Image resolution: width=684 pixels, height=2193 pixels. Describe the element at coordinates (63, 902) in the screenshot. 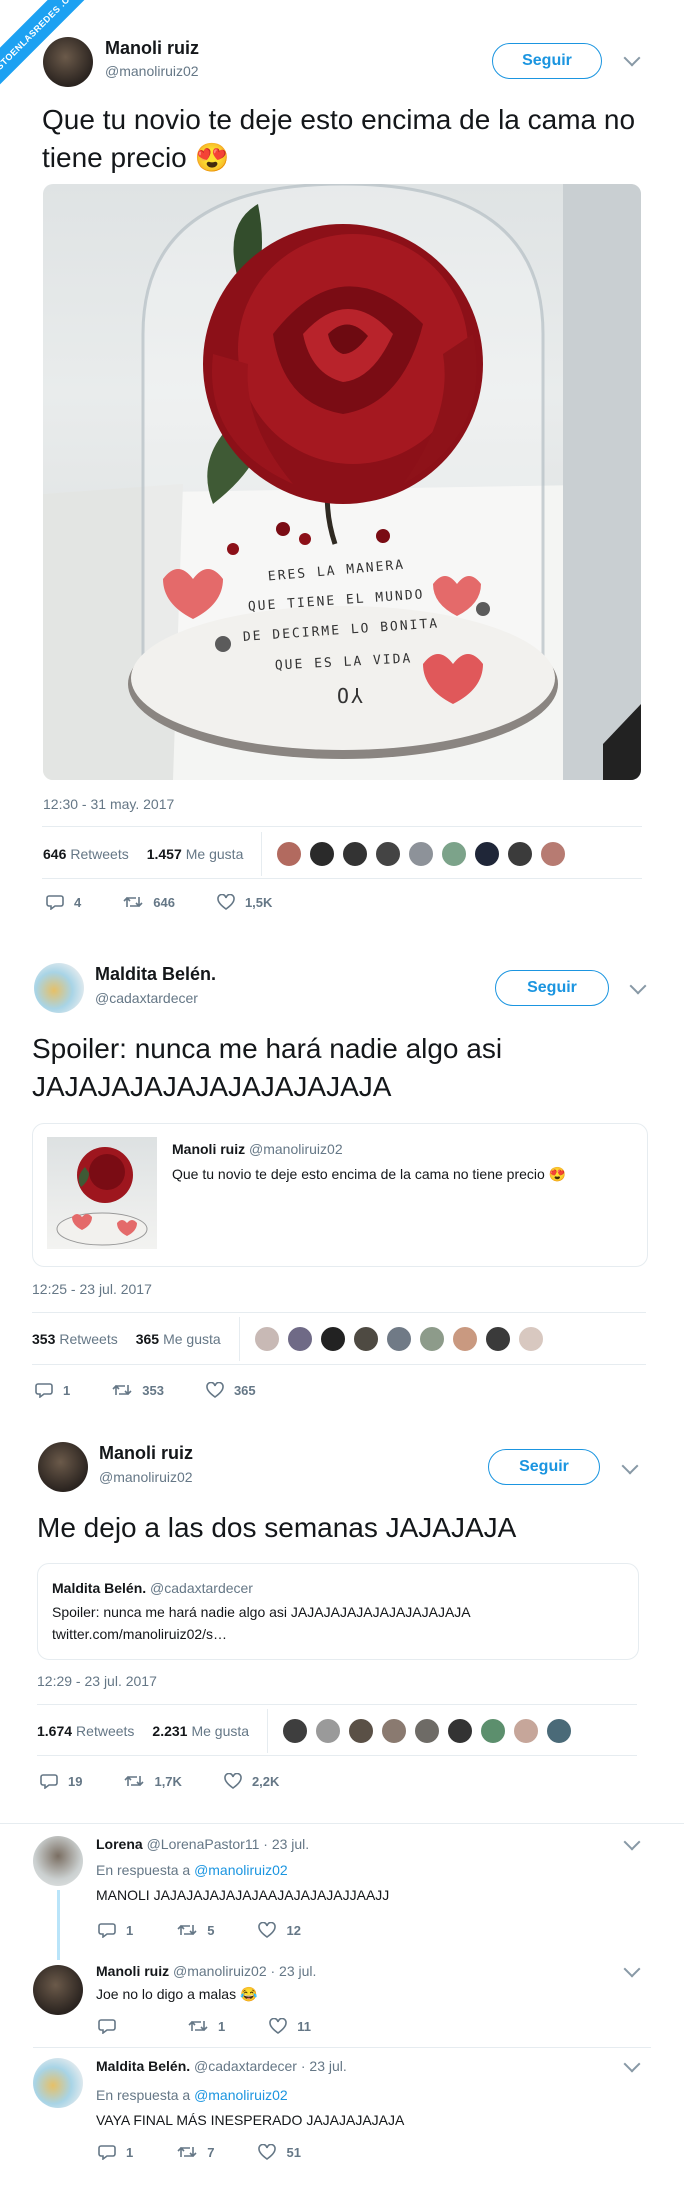

I see `reply-action: 4` at that location.